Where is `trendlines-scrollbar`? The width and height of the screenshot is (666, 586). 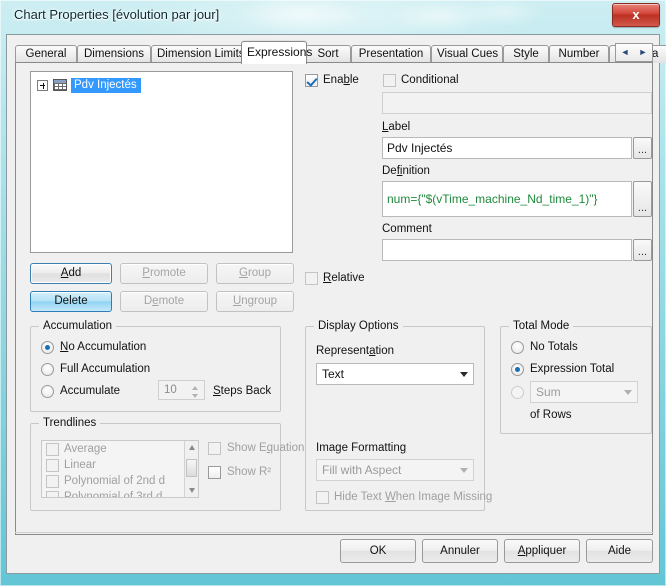 trendlines-scrollbar is located at coordinates (191, 469).